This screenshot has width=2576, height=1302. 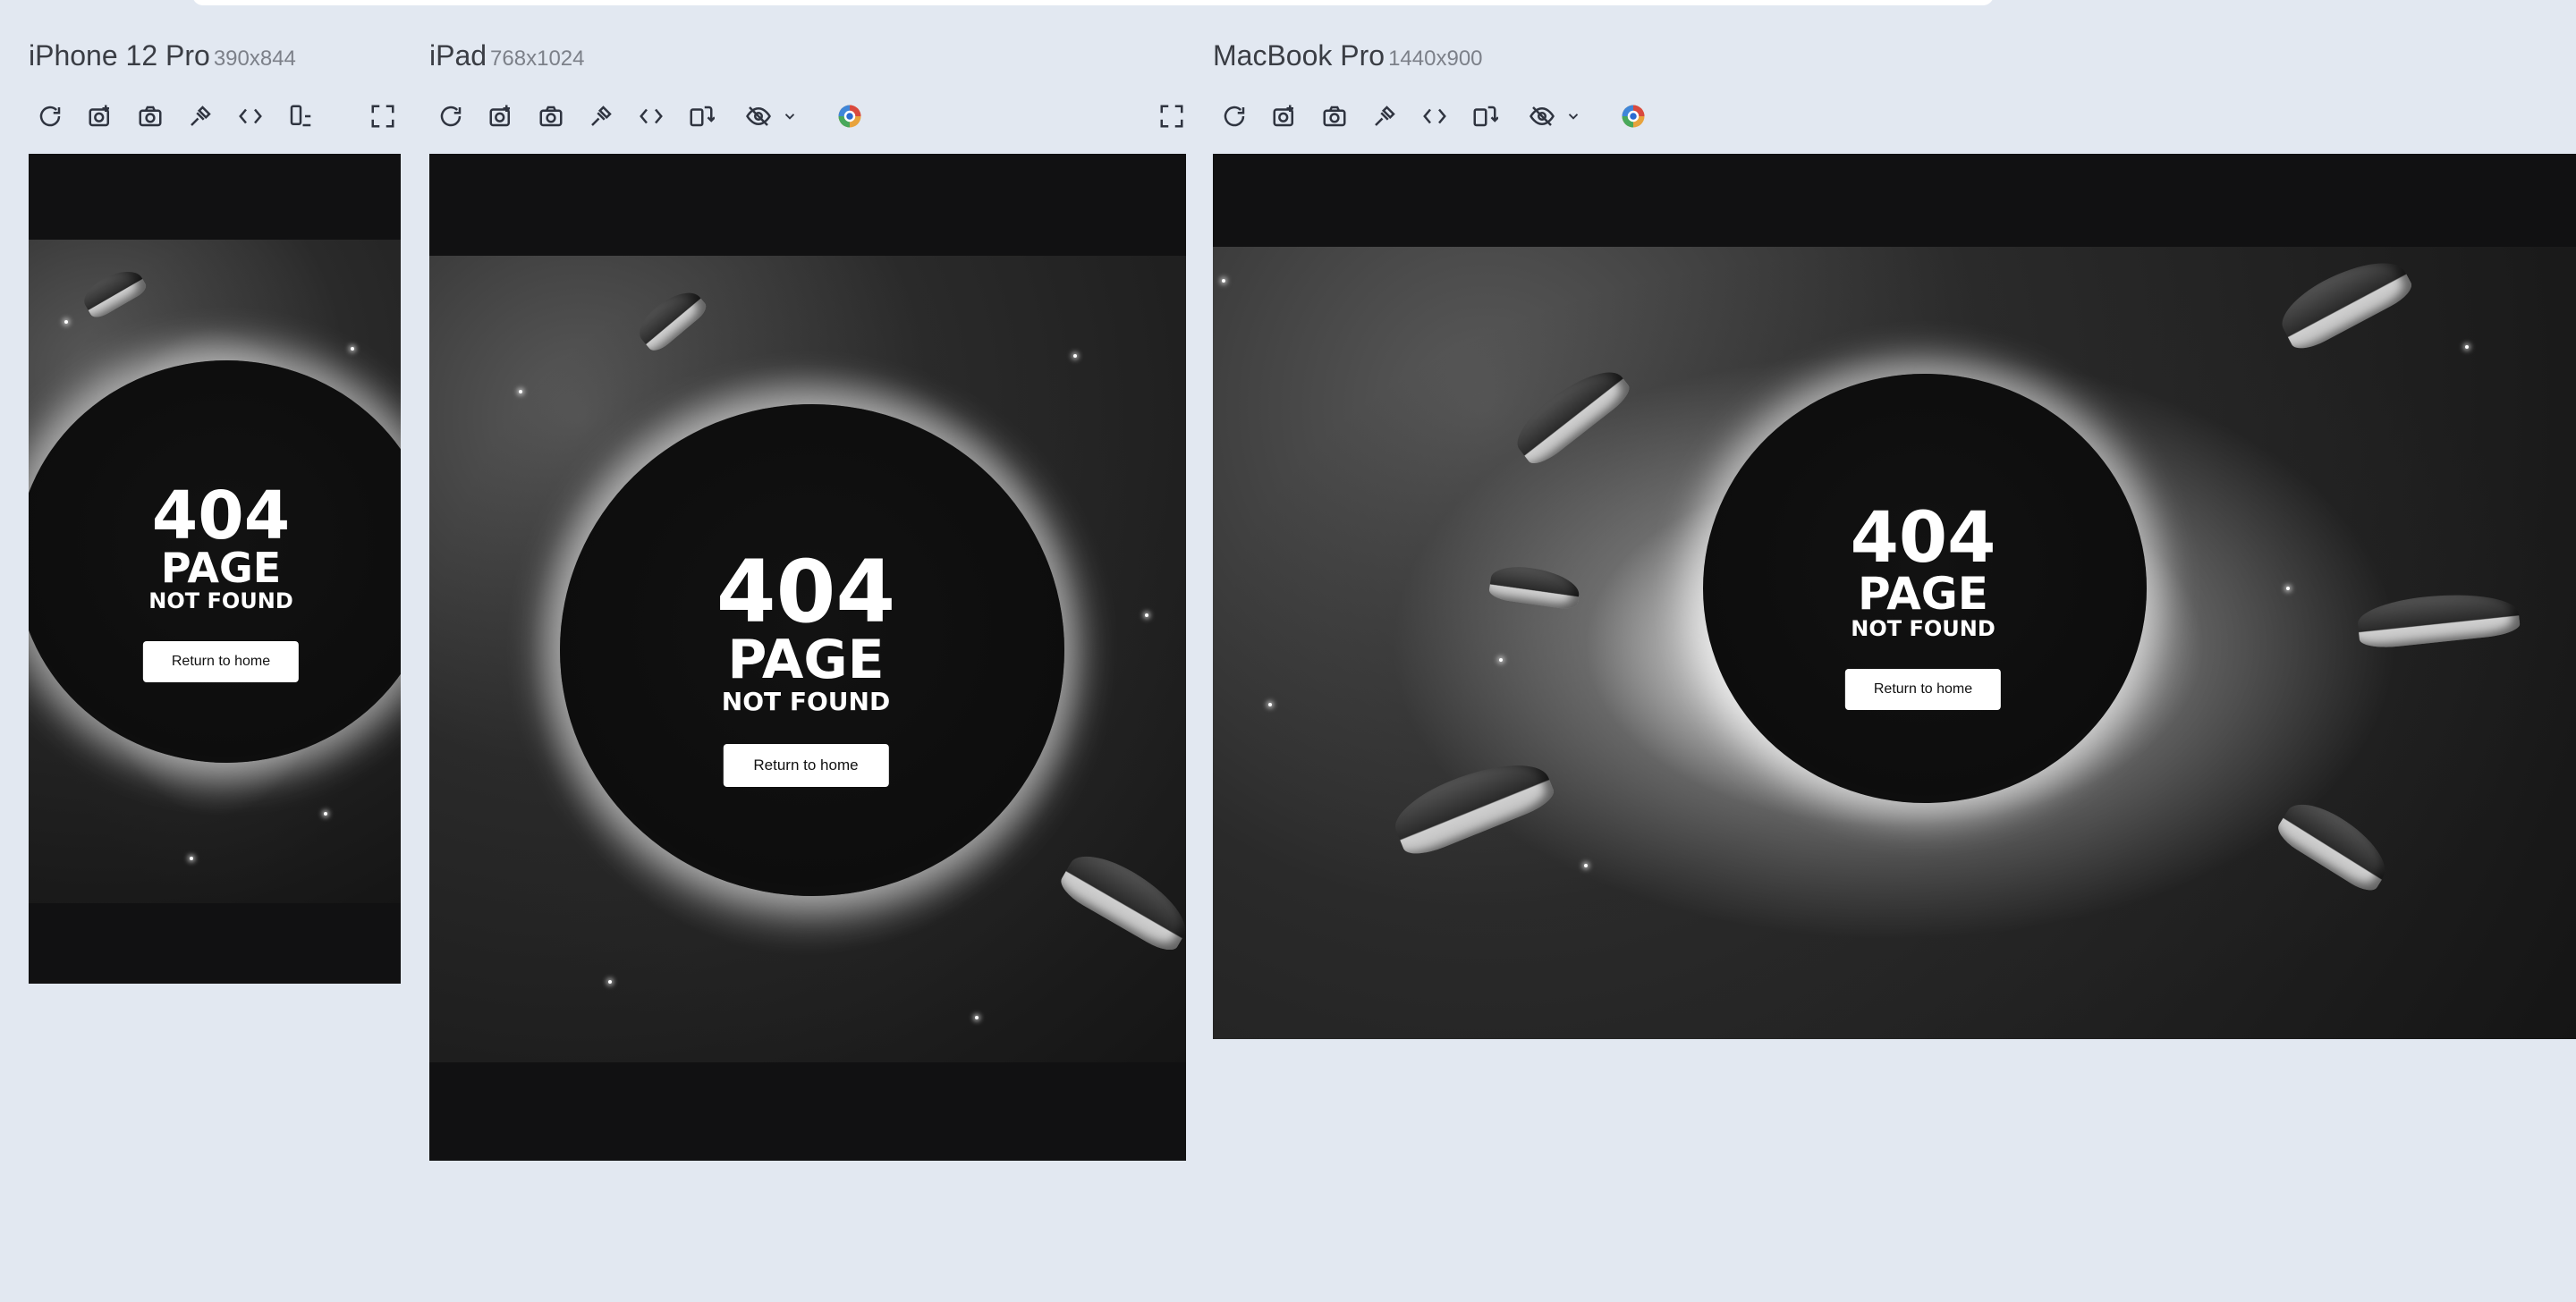 I want to click on device-viewport: 404 PAGE NOT FOUND Return to home, so click(x=215, y=569).